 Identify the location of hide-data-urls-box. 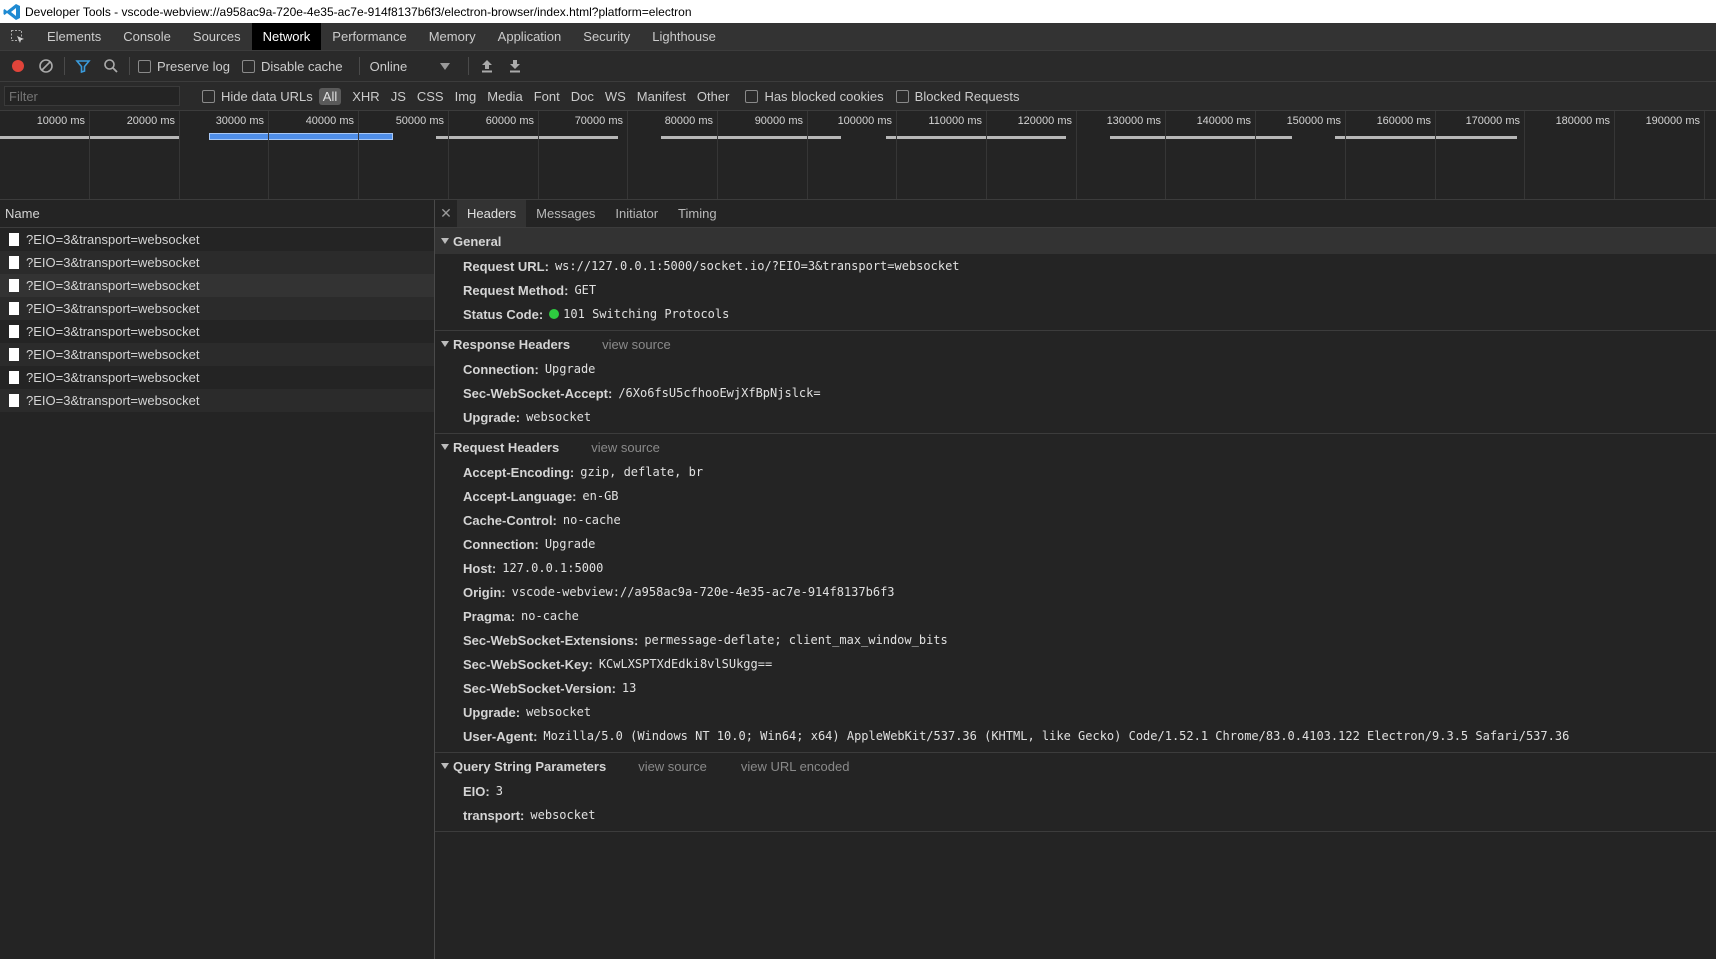
(208, 96).